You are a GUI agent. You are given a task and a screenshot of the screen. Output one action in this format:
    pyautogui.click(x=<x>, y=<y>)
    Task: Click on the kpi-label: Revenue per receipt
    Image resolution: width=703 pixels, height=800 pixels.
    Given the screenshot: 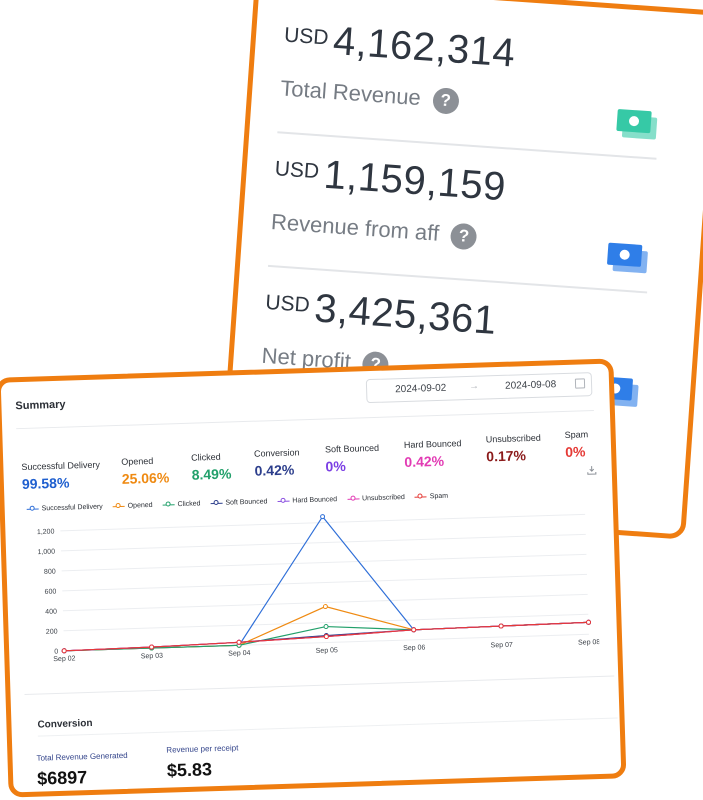 What is the action you would take?
    pyautogui.click(x=202, y=749)
    